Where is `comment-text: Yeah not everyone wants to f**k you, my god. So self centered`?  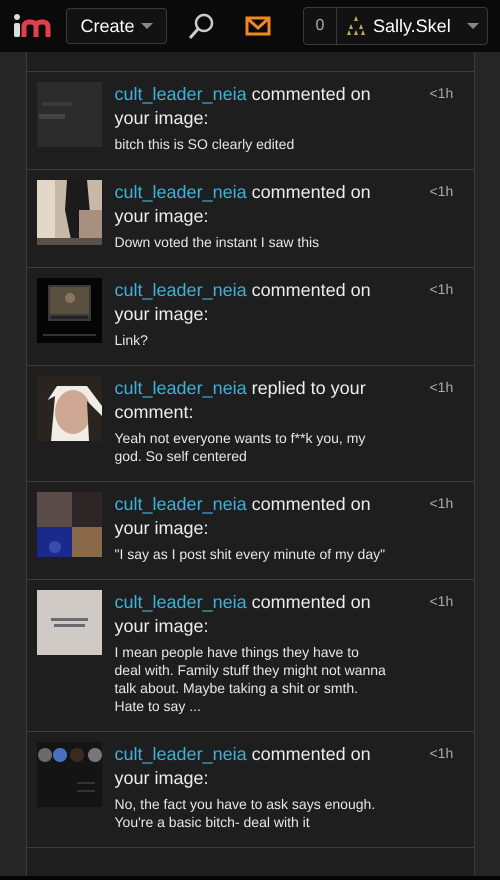
comment-text: Yeah not everyone wants to f**k you, my god. So self centered is located at coordinates (240, 447).